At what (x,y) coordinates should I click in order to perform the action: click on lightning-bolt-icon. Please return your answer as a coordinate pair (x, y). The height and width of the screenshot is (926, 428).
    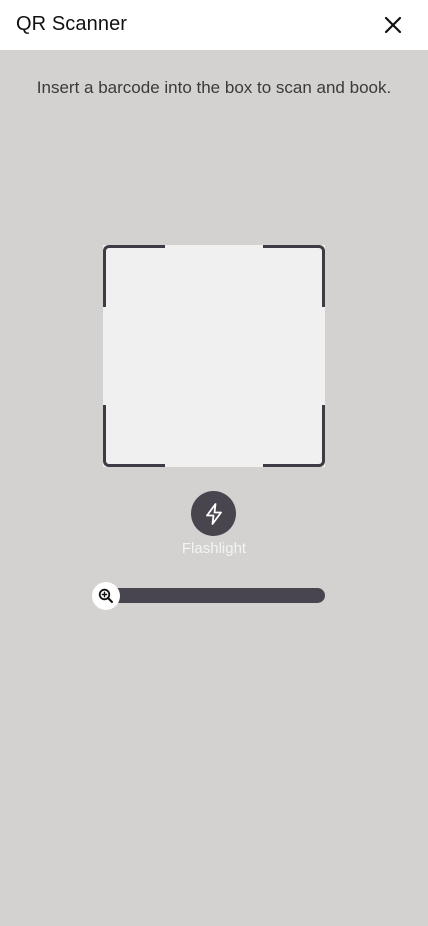
    Looking at the image, I should click on (213, 513).